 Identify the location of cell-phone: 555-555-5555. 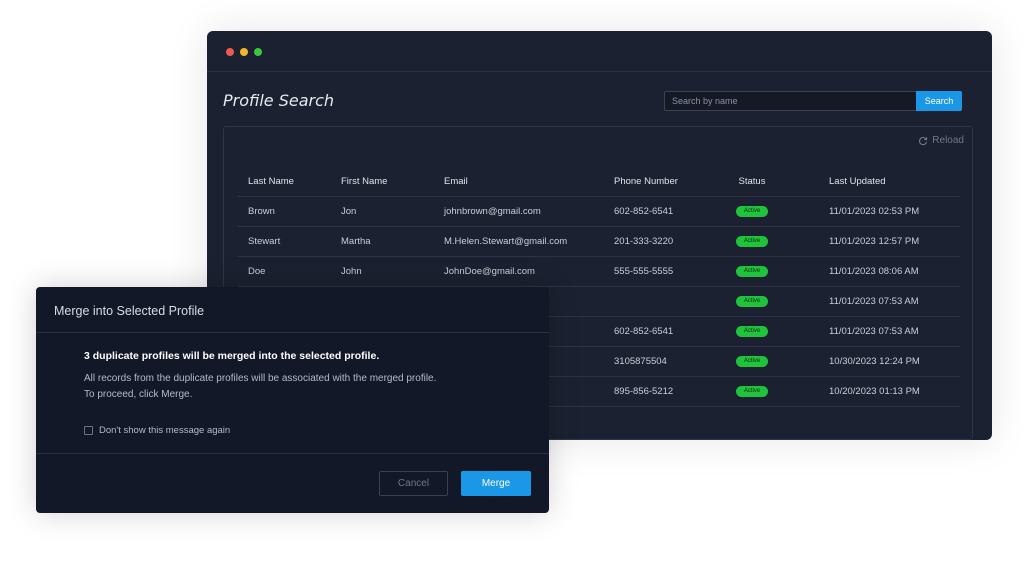
(644, 271).